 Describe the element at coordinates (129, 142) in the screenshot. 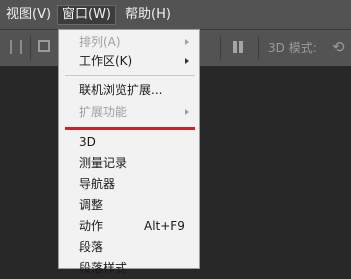

I see `menu-item-3d: 3D` at that location.